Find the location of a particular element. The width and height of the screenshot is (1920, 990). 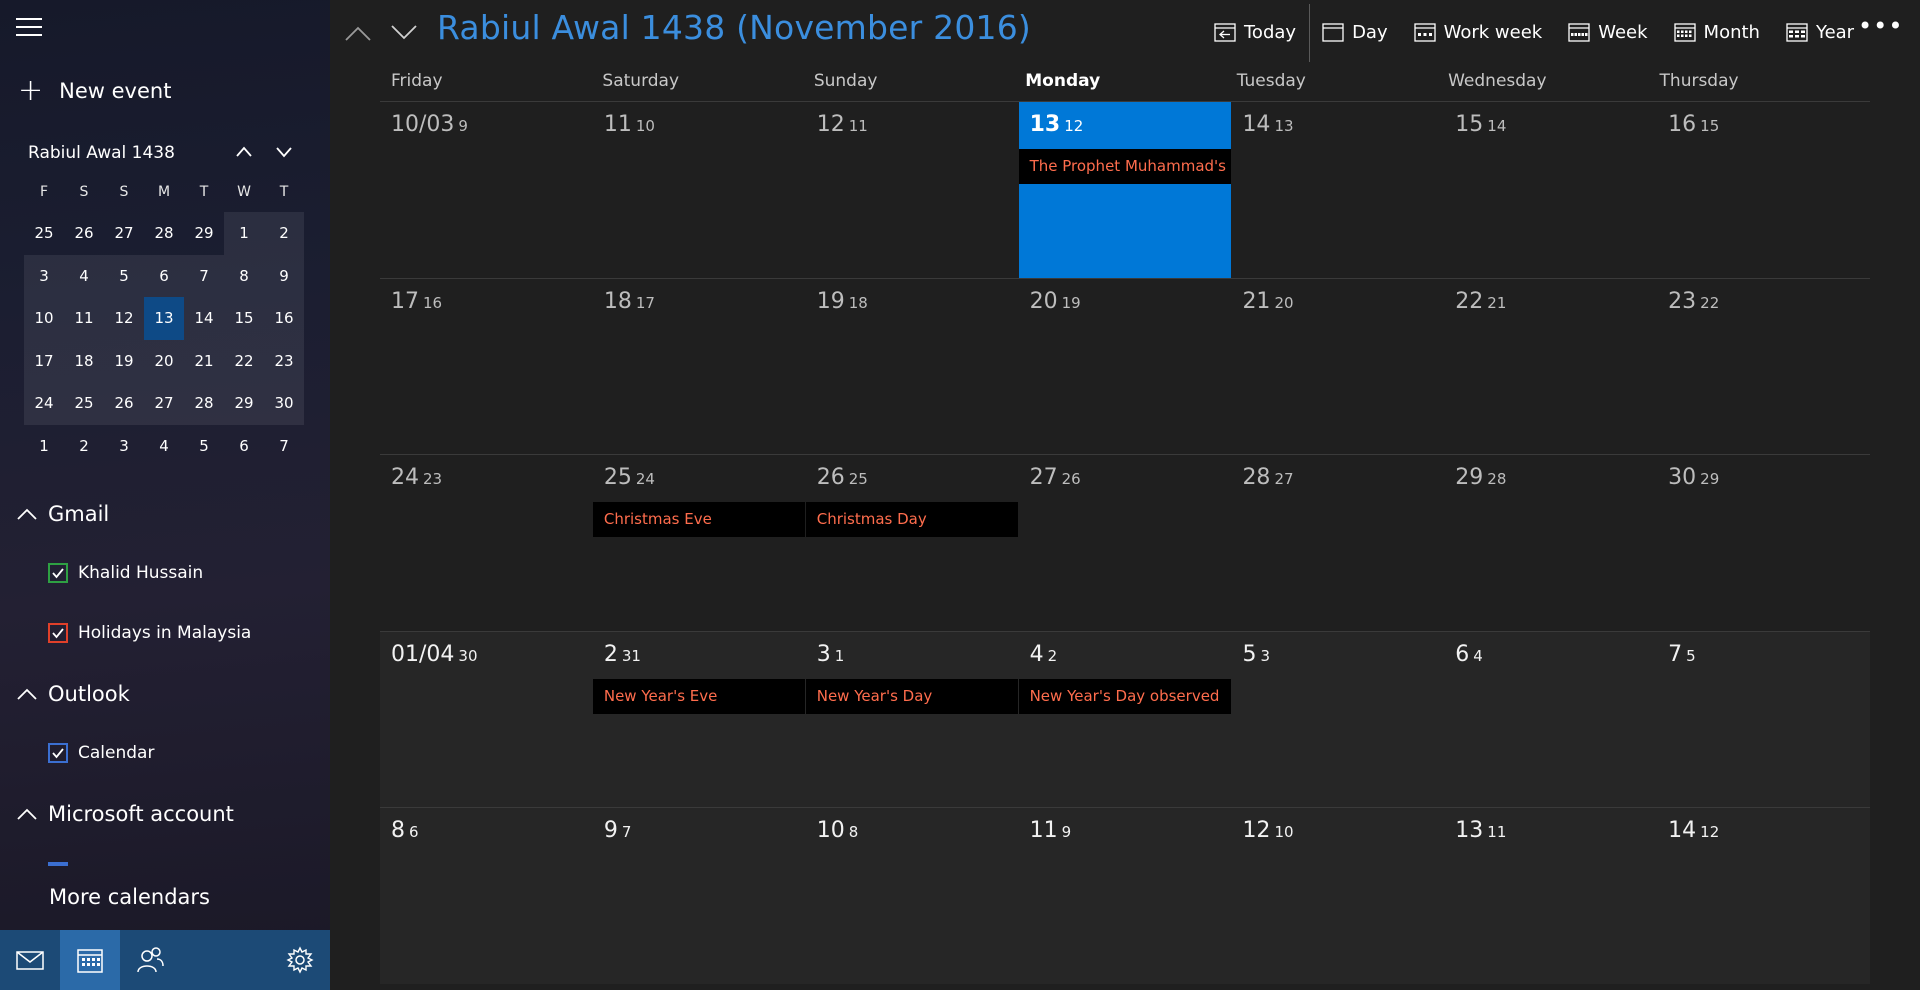

mini-prev-month-chevron-up-icon is located at coordinates (244, 152).